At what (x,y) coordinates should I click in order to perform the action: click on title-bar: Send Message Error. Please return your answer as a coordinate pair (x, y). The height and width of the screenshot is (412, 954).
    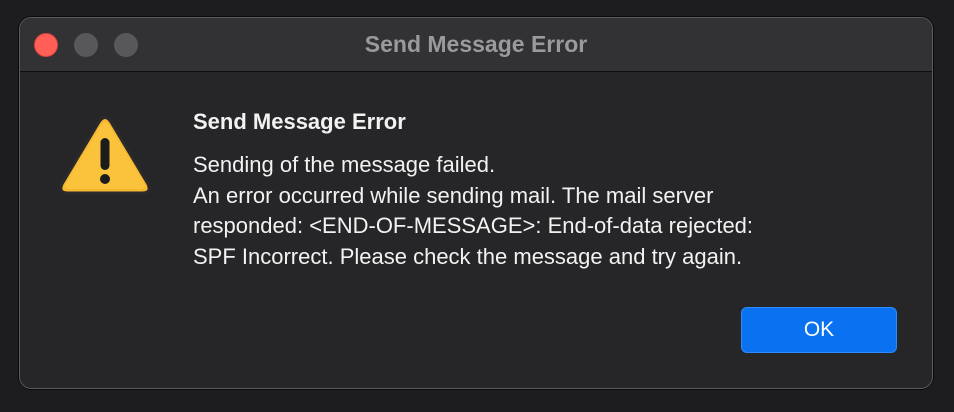
    Looking at the image, I should click on (476, 45).